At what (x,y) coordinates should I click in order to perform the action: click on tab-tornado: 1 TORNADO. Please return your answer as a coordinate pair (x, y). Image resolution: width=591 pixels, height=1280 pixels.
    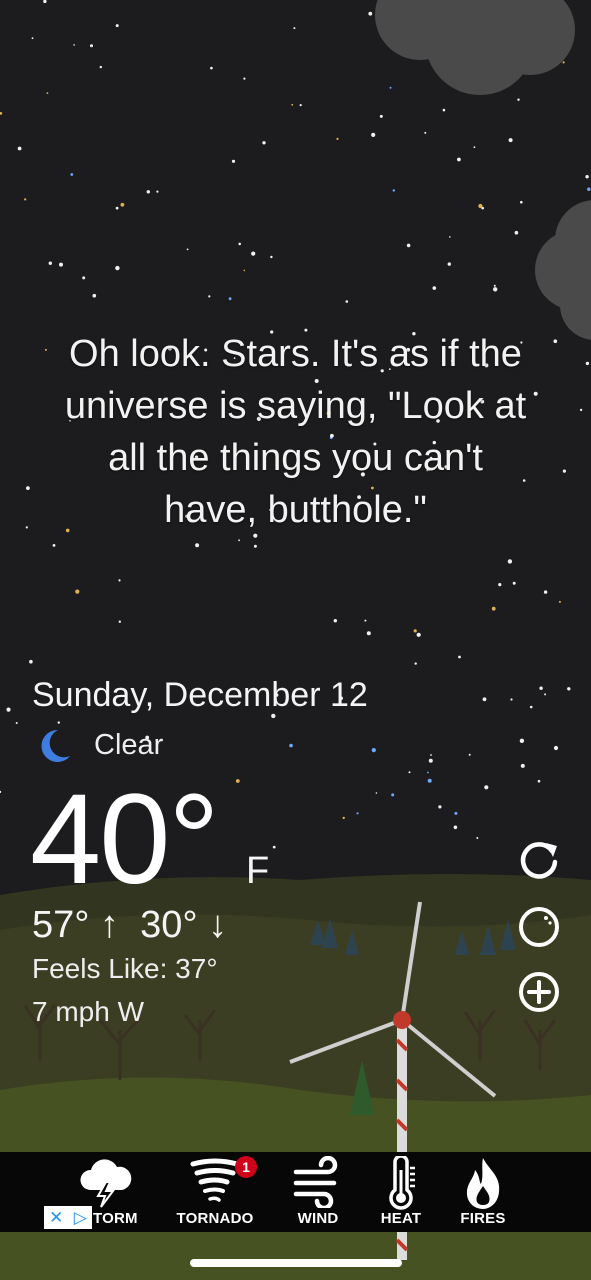
    Looking at the image, I should click on (215, 1192).